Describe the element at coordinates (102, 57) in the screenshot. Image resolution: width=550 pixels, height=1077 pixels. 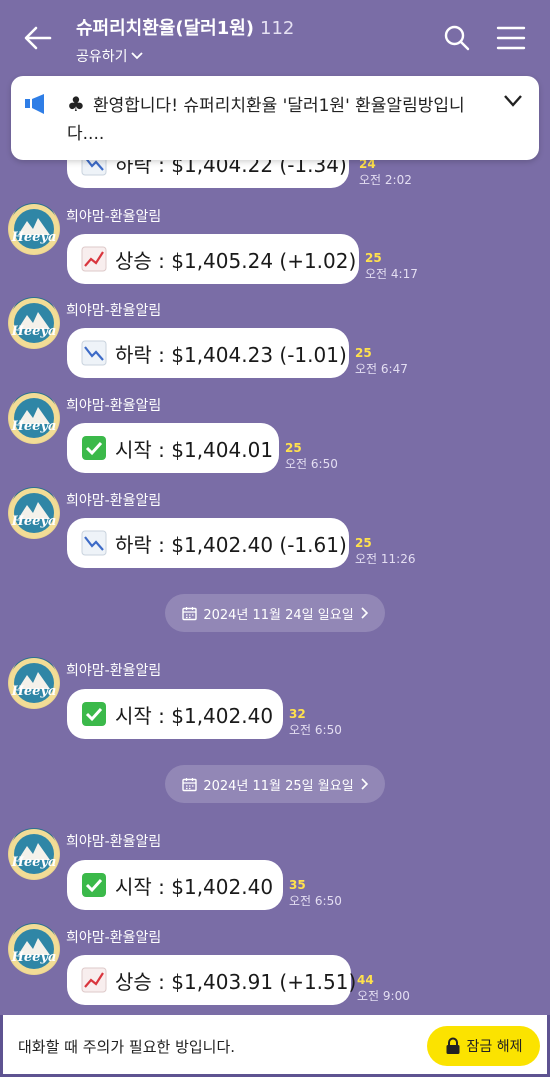
I see `share-label: 공유하기` at that location.